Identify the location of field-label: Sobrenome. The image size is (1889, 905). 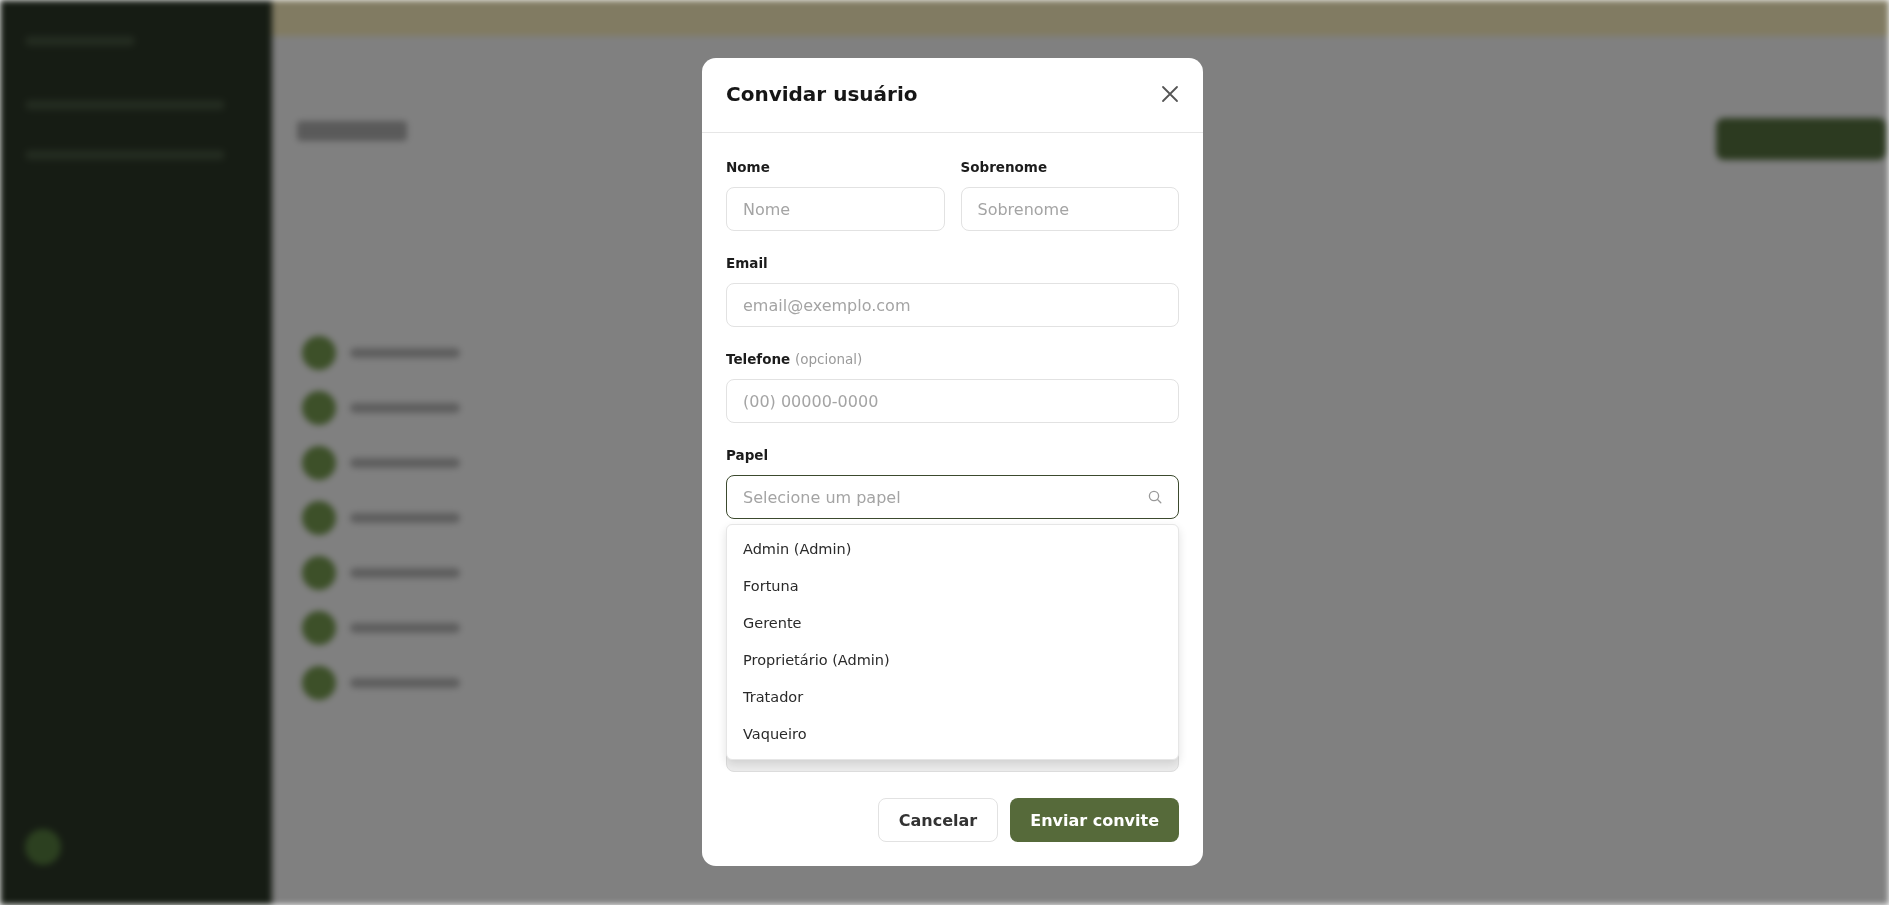
(1004, 167).